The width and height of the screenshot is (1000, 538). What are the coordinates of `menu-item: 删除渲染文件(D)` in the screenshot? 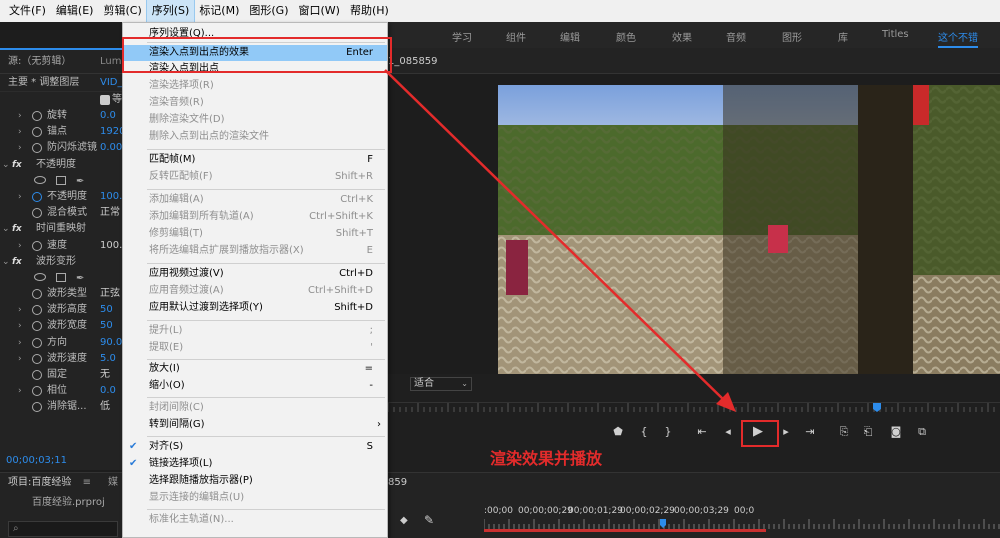 It's located at (255, 120).